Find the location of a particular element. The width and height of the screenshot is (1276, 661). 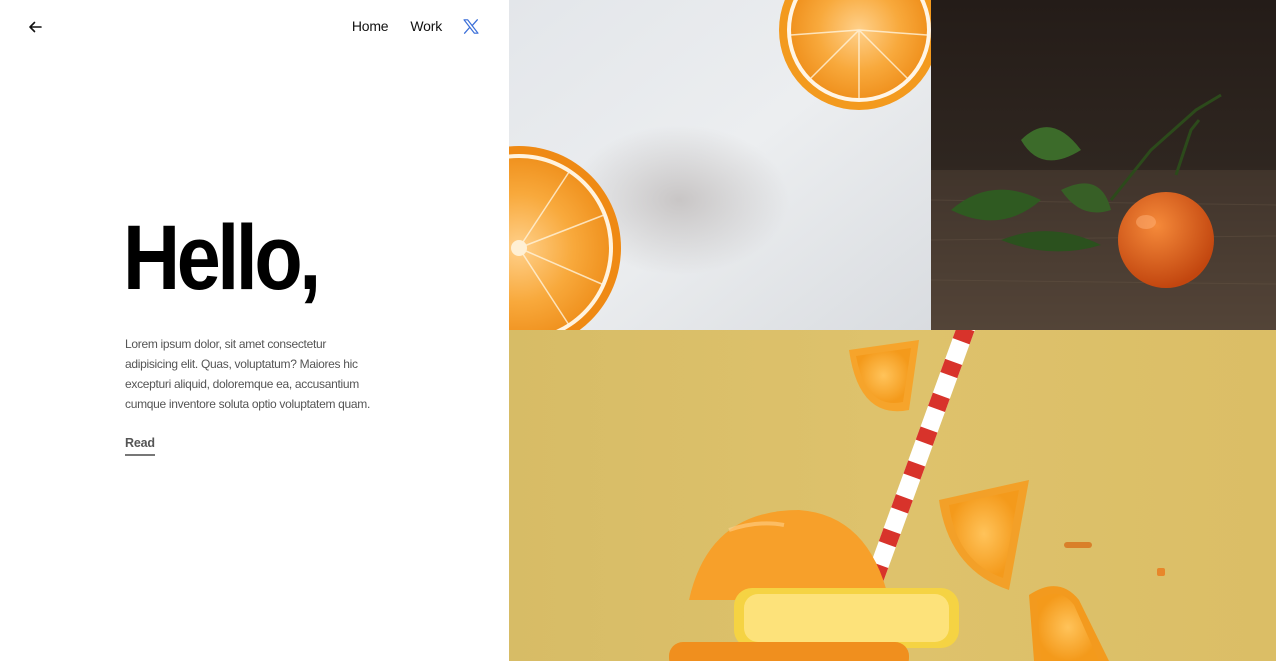

x-social-link is located at coordinates (471, 26).